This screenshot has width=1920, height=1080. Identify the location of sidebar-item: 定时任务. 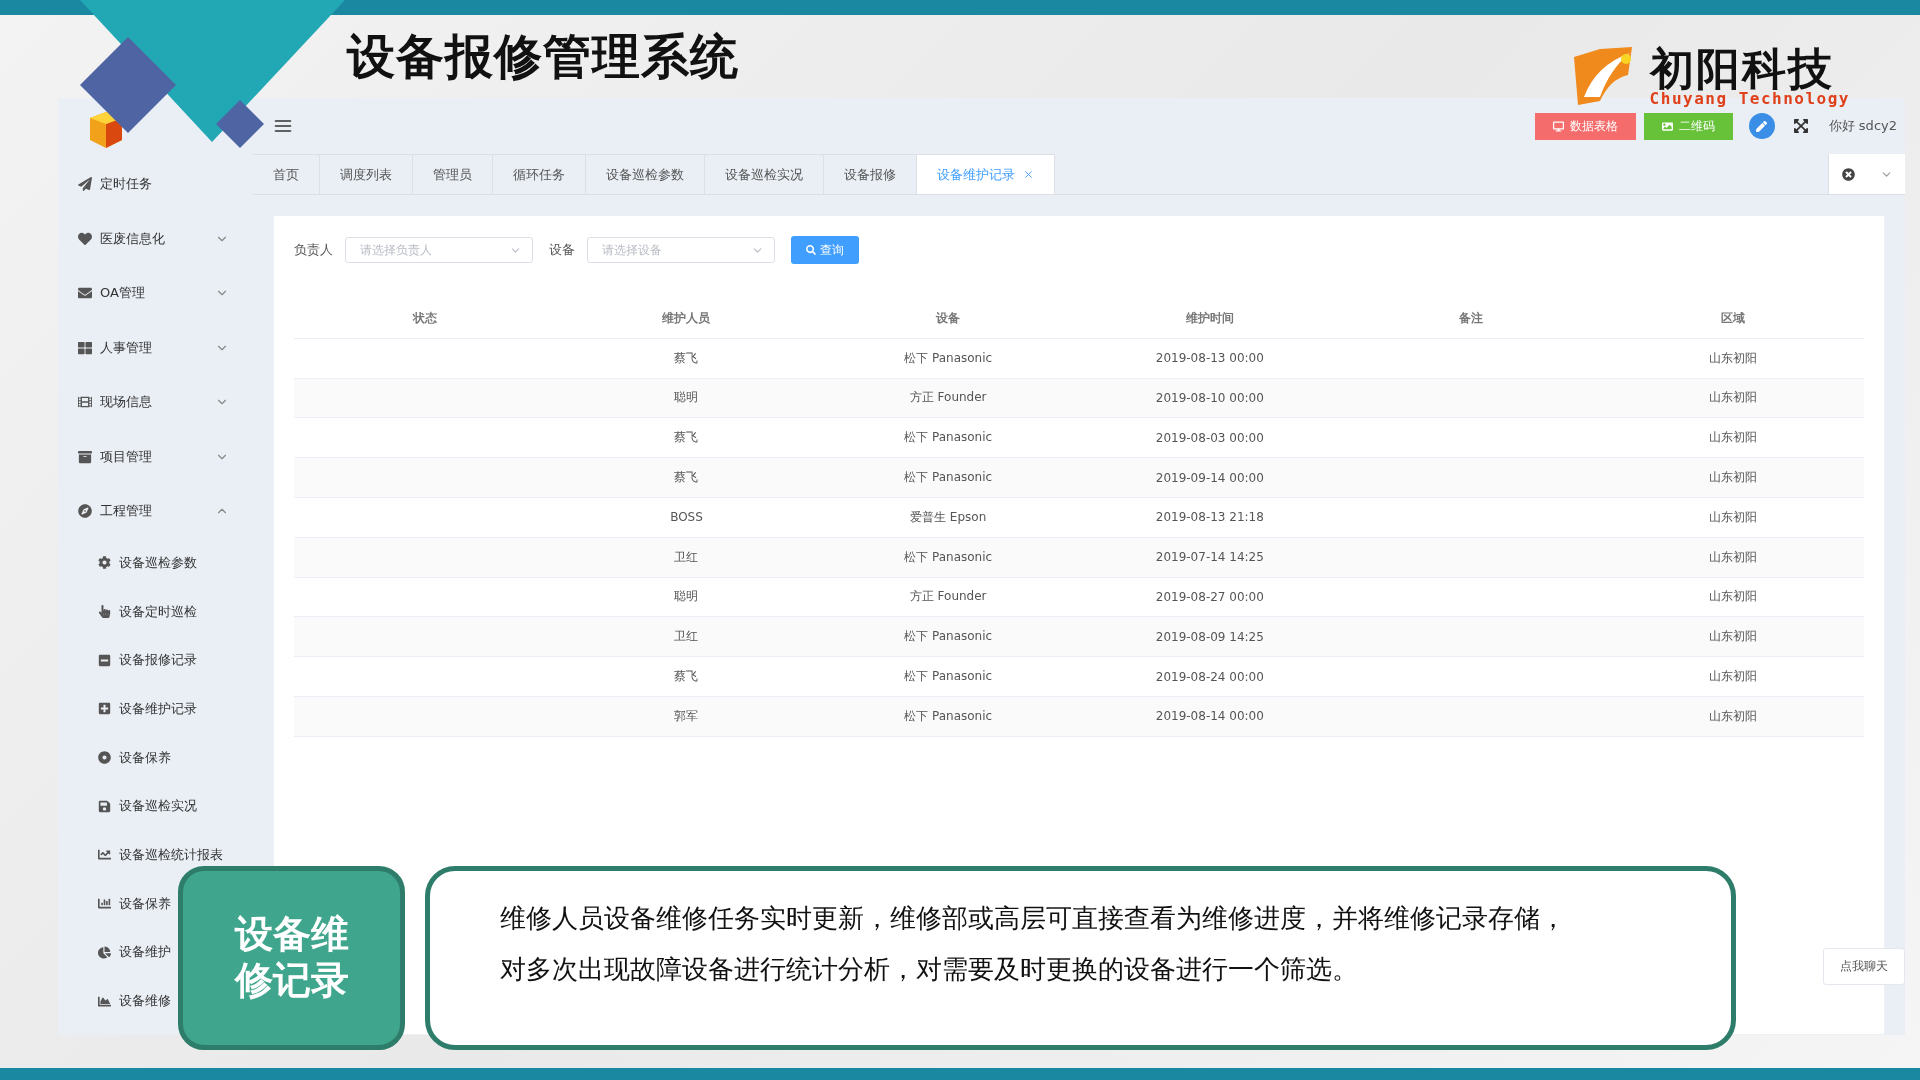
(155, 184).